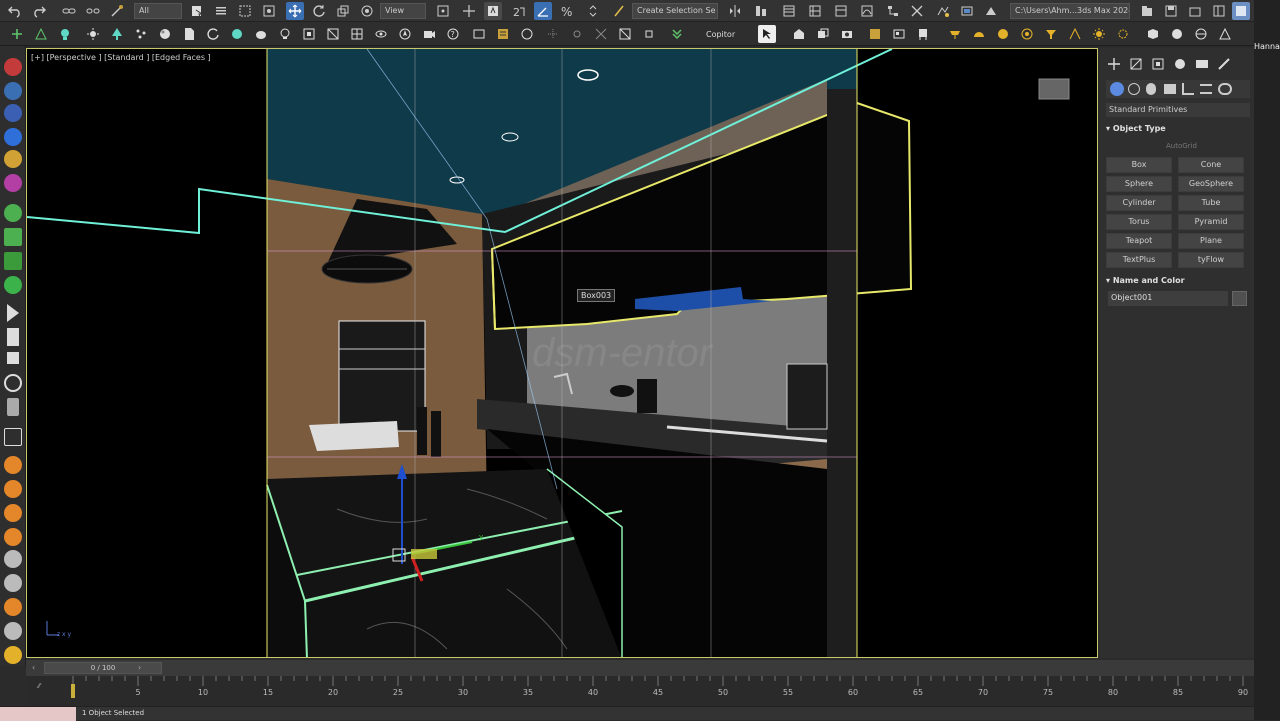  I want to click on document-icon, so click(189, 34).